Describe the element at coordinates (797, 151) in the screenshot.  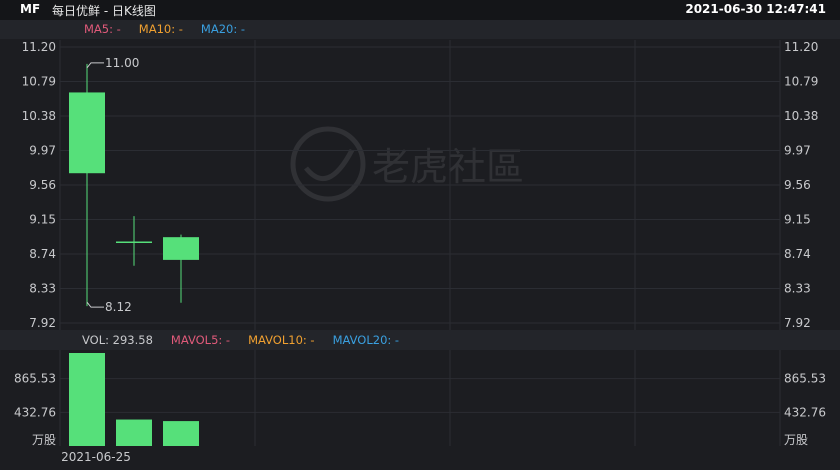
I see `y-tick-right: 9.97` at that location.